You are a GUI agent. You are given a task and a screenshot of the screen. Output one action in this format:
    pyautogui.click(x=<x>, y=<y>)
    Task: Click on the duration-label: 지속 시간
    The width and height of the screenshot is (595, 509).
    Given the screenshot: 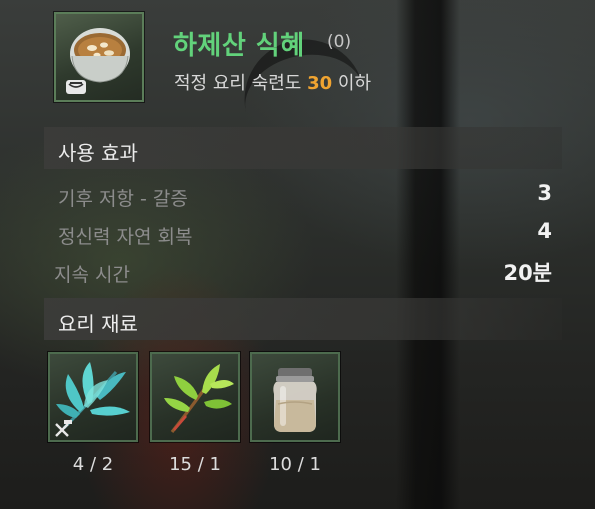 What is the action you would take?
    pyautogui.click(x=92, y=275)
    